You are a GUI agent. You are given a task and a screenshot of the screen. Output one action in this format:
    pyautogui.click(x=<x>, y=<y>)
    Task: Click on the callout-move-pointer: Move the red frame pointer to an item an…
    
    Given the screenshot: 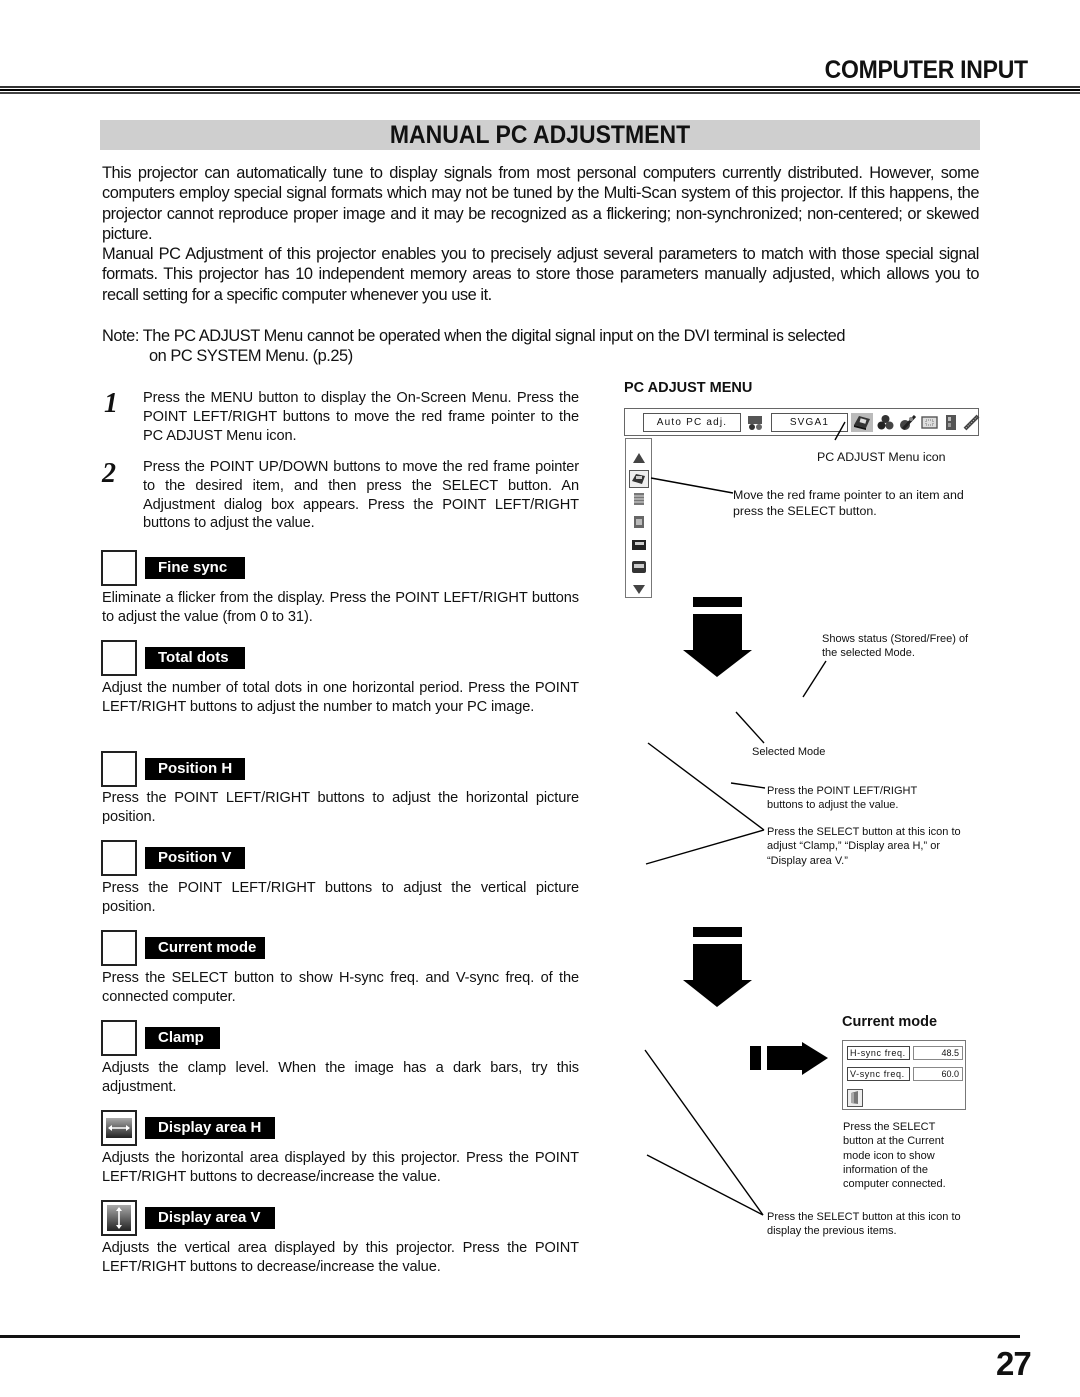 What is the action you would take?
    pyautogui.click(x=848, y=503)
    